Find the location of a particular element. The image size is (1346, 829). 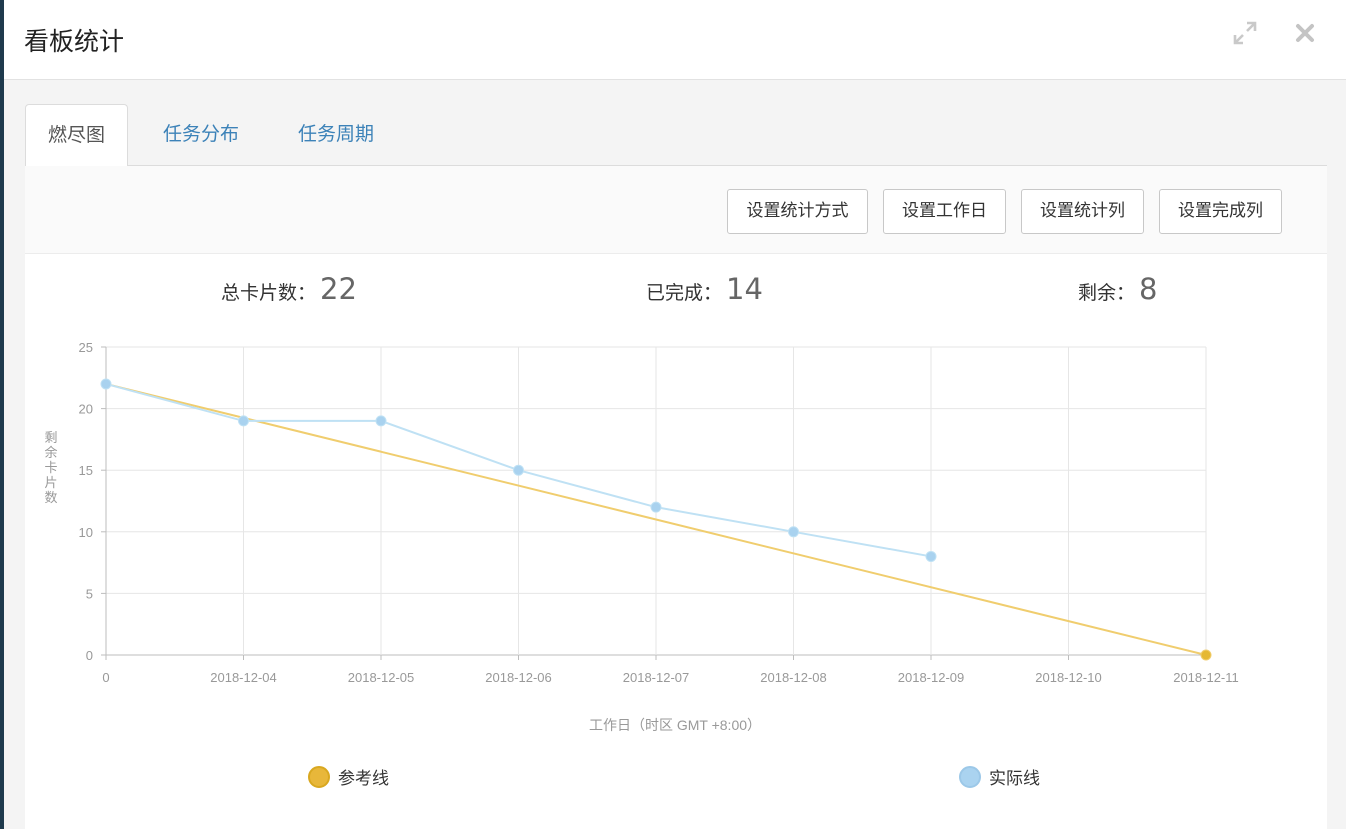

y-axis-label-char: 余 is located at coordinates (50, 452).